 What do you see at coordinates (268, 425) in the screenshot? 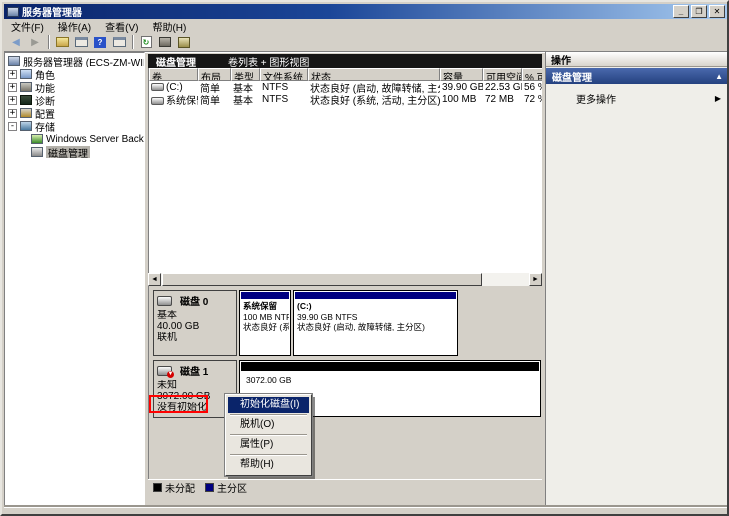
I see `menu-item-offline: 脱机(O)` at bounding box center [268, 425].